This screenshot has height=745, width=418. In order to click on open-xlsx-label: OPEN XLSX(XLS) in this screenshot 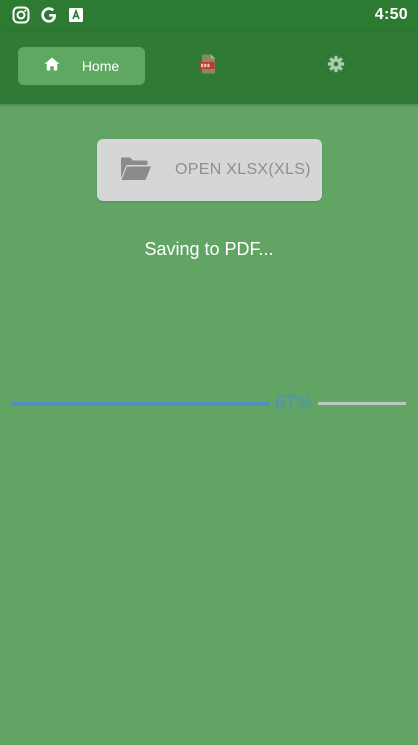, I will do `click(243, 169)`.